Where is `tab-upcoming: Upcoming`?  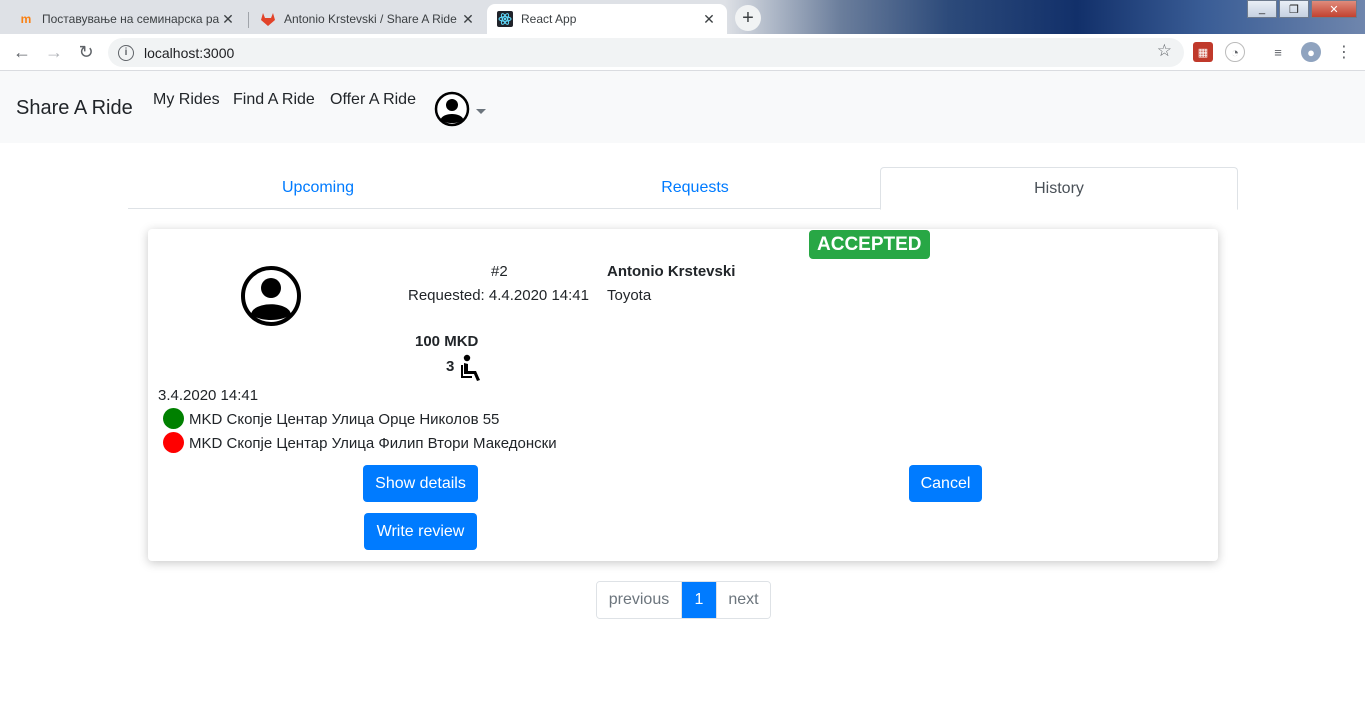
tab-upcoming: Upcoming is located at coordinates (318, 188).